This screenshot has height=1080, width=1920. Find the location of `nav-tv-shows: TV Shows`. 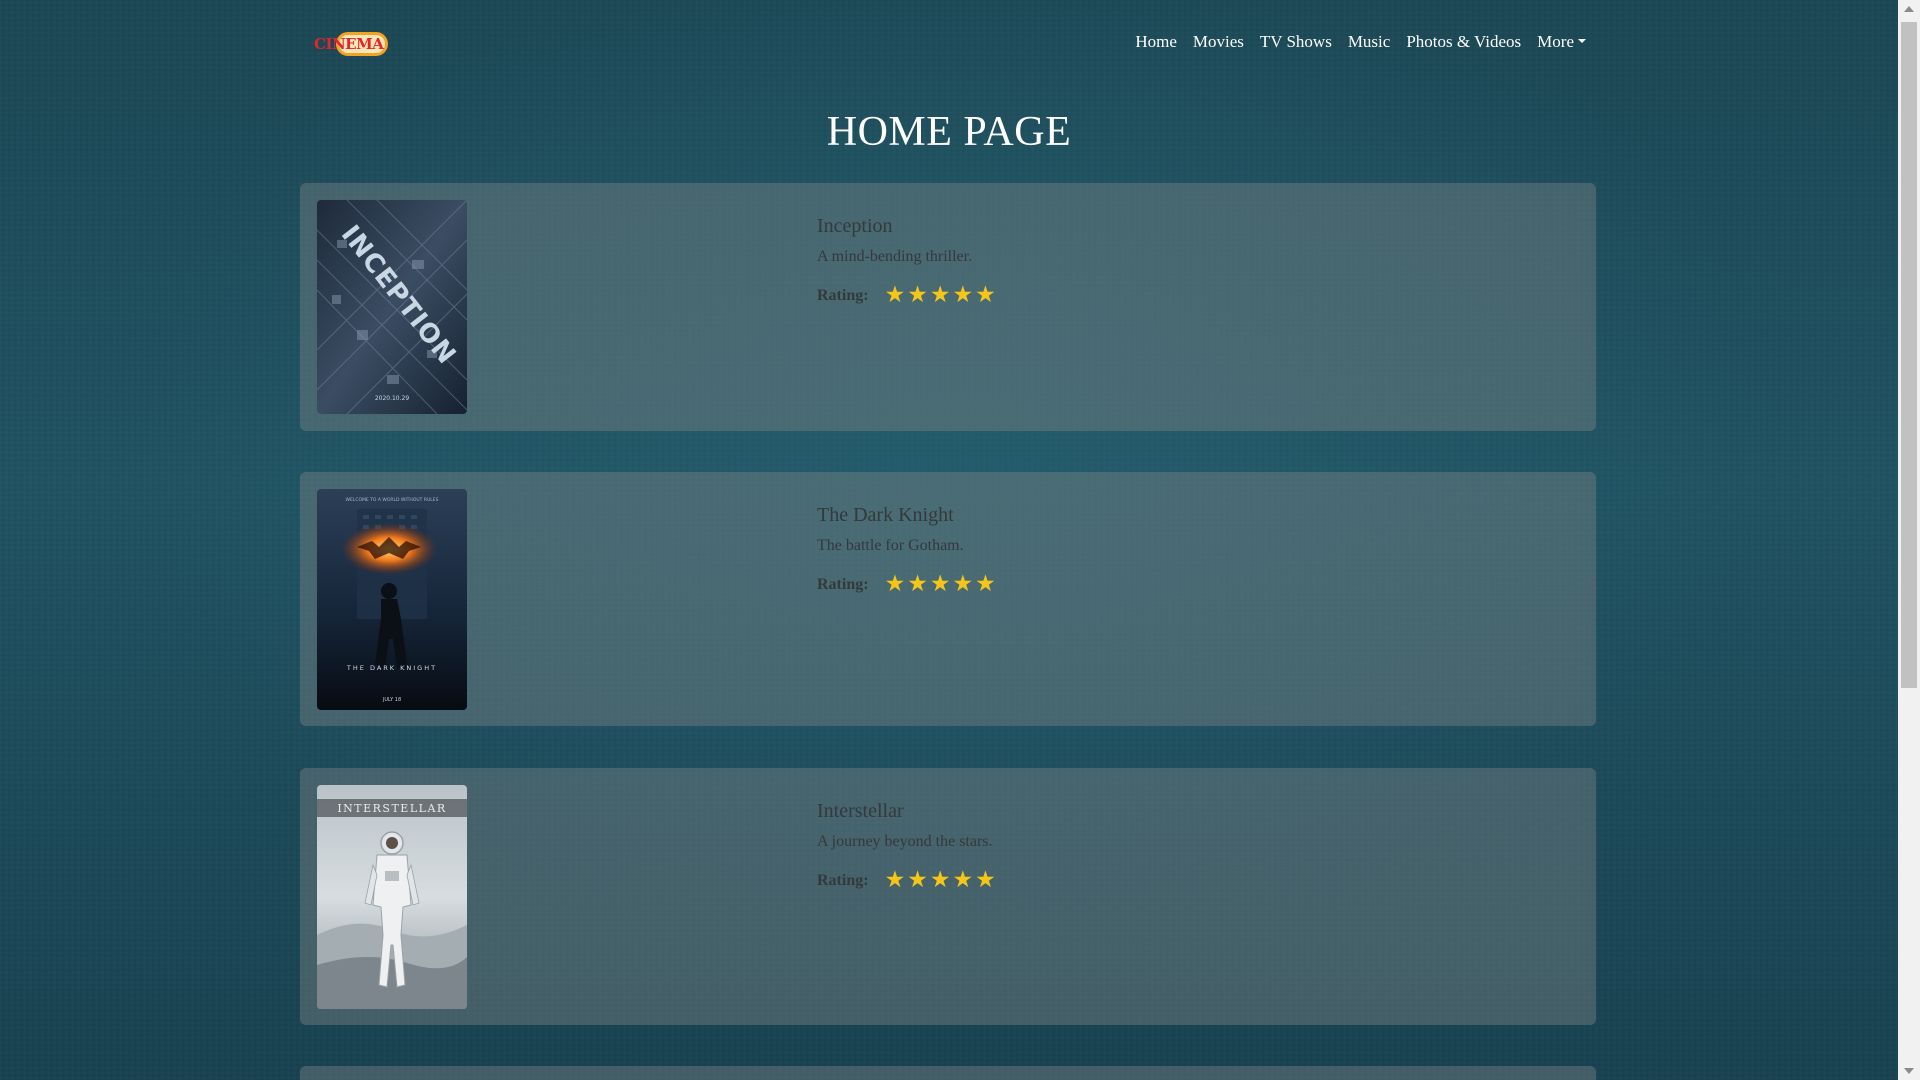

nav-tv-shows: TV Shows is located at coordinates (1296, 42).